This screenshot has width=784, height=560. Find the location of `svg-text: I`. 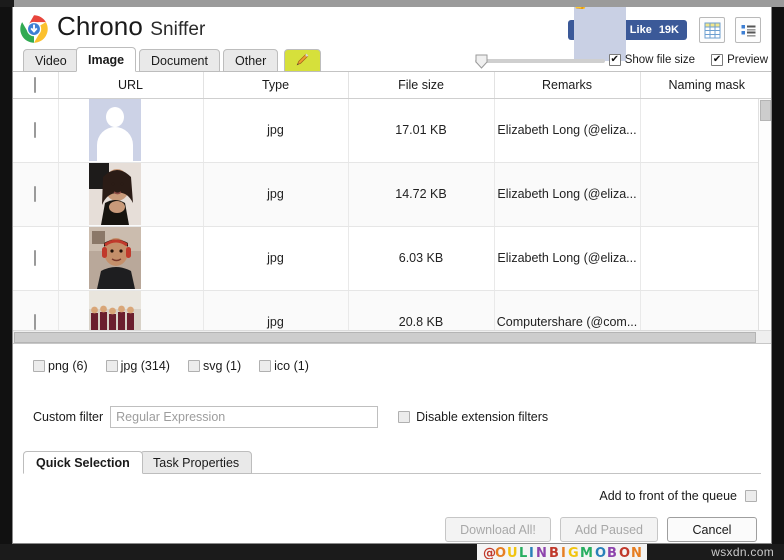

svg-text: I is located at coordinates (531, 552).